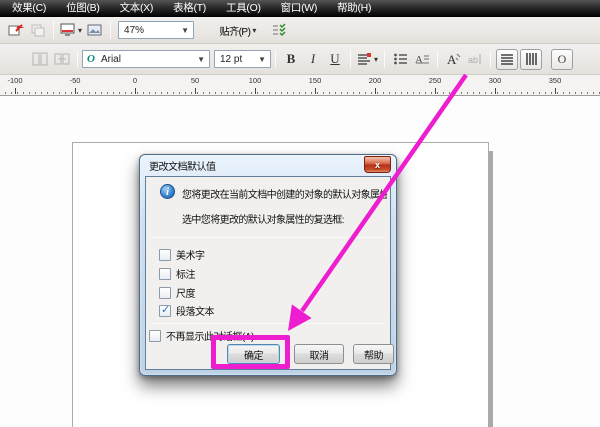  I want to click on menu-text: 文本(X), so click(137, 8).